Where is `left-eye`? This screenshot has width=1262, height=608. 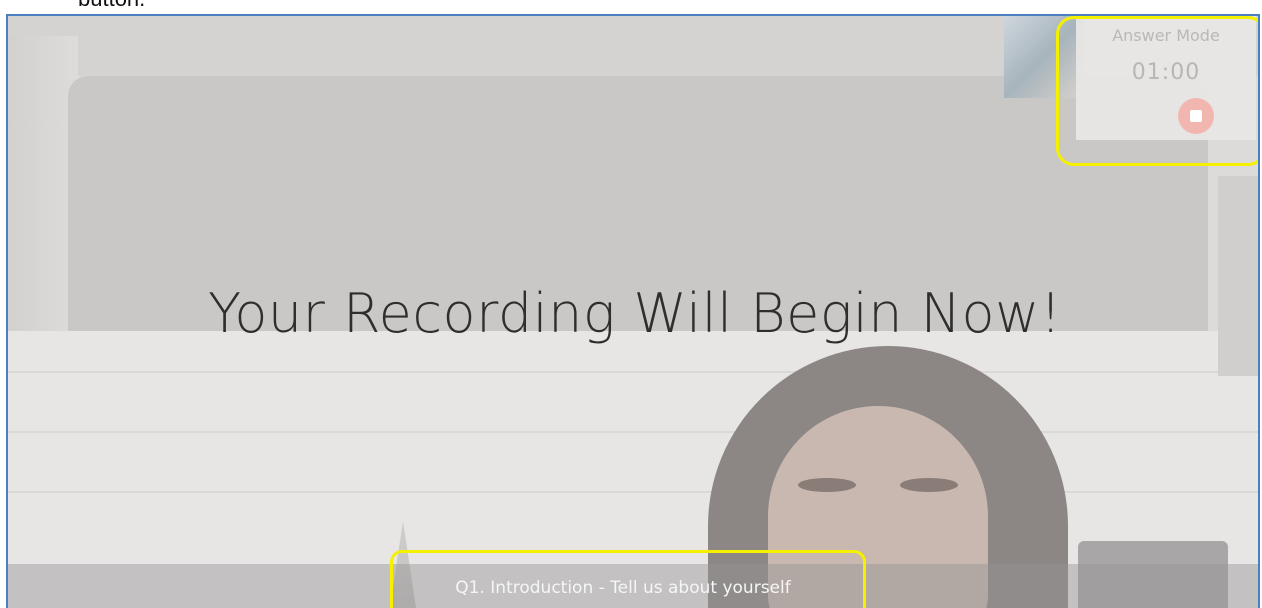 left-eye is located at coordinates (827, 485).